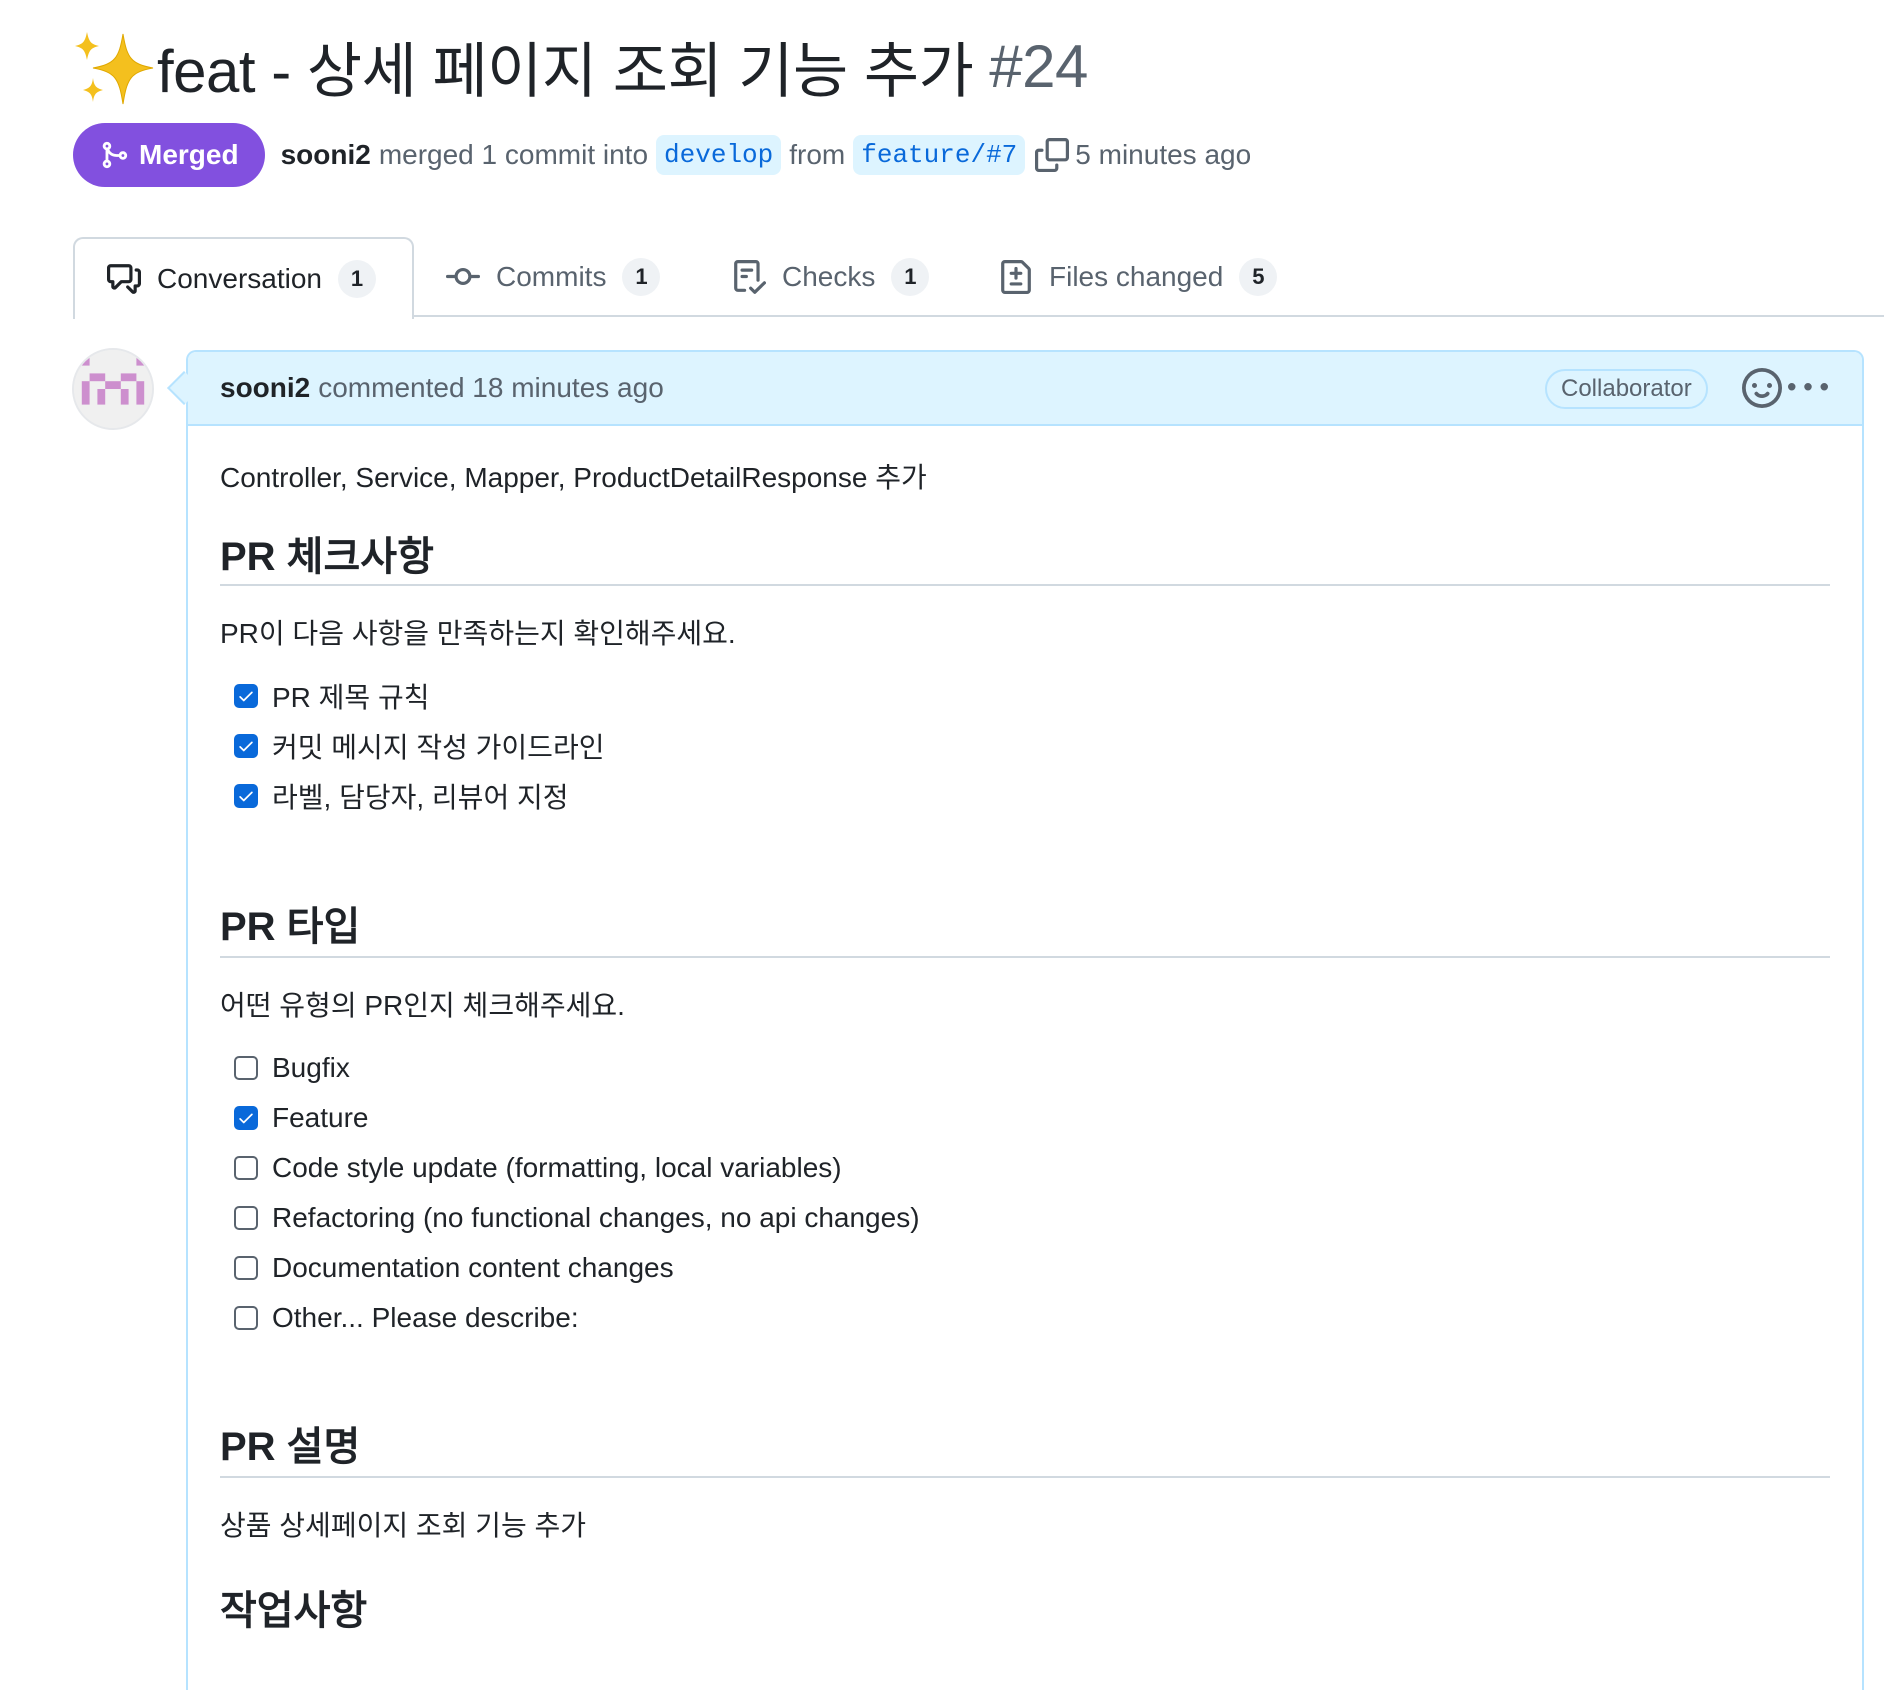 This screenshot has width=1884, height=1690. I want to click on tab-conversation: Conversation 1, so click(243, 278).